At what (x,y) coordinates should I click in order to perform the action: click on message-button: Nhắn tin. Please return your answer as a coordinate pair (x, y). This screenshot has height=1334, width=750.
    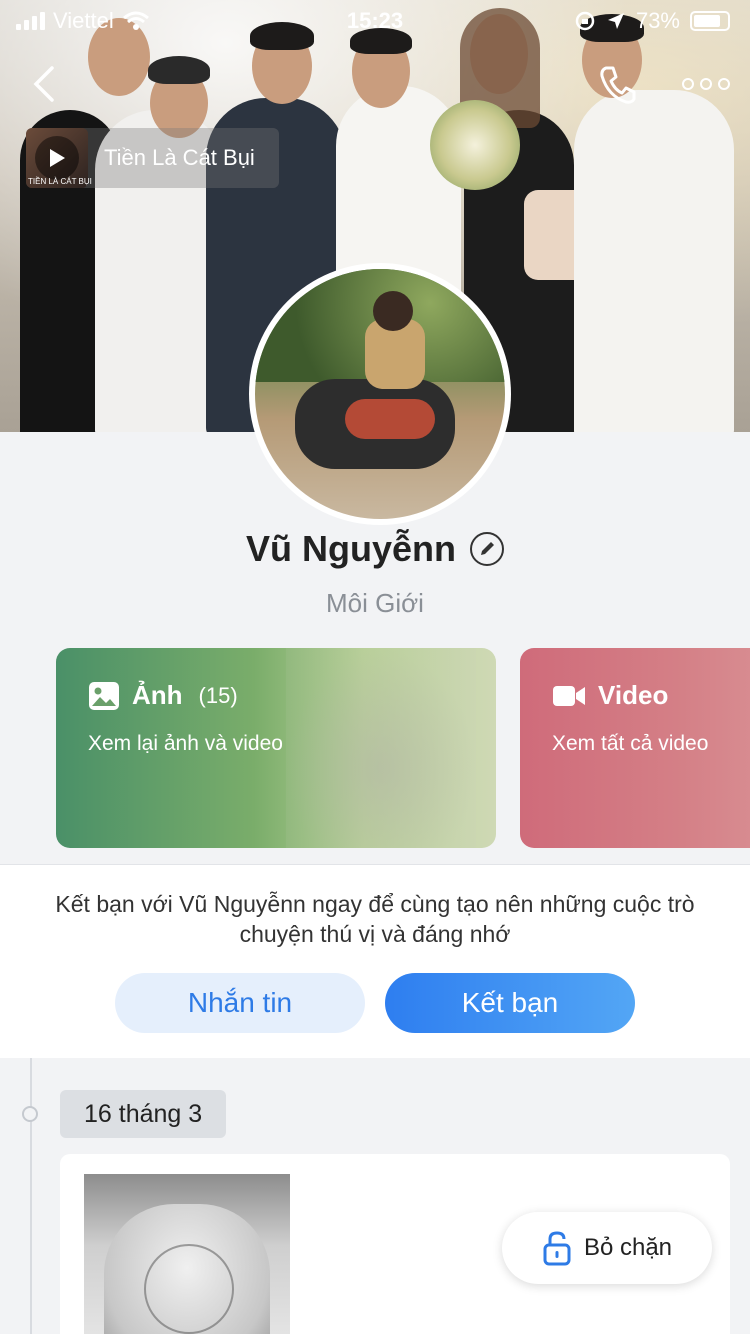
    Looking at the image, I should click on (240, 1003).